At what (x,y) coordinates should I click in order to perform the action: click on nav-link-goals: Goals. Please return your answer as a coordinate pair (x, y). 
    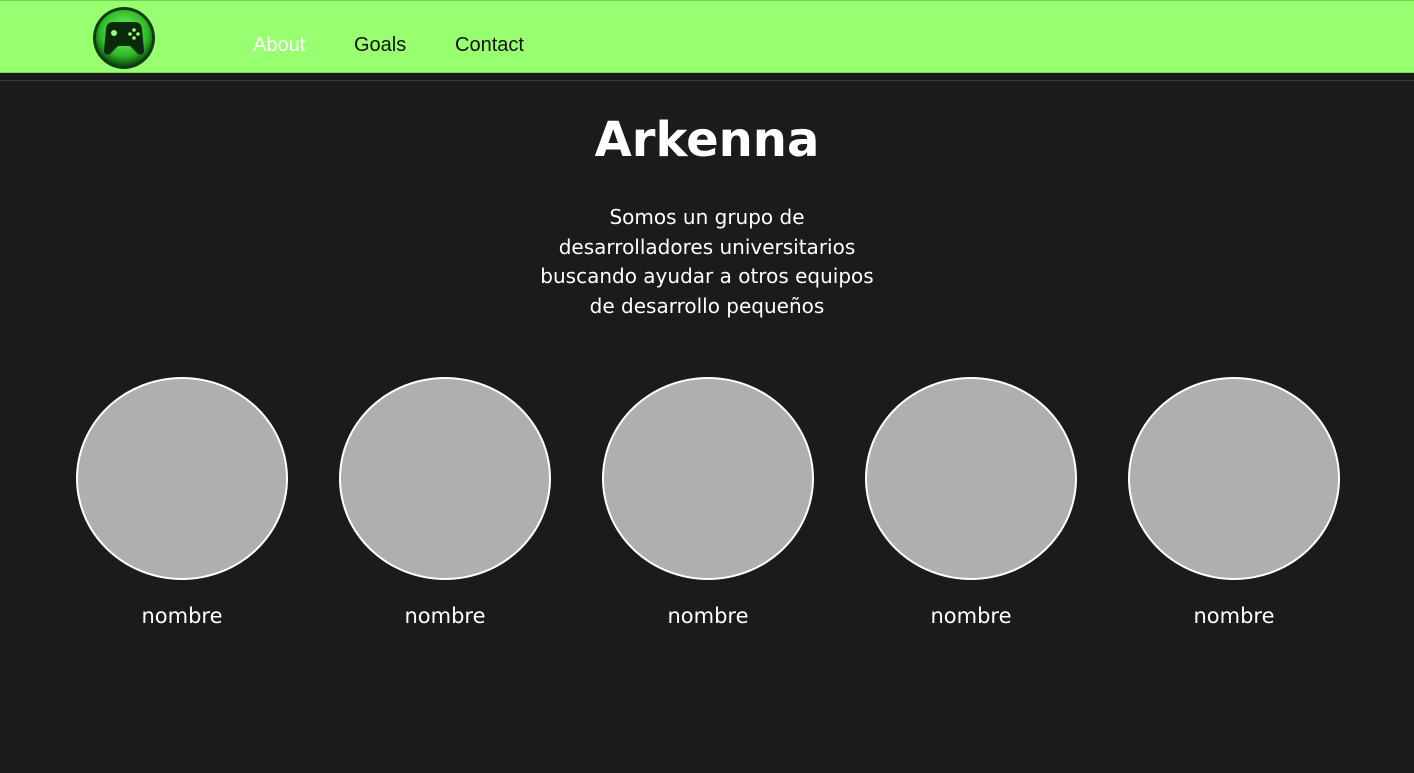
    Looking at the image, I should click on (380, 45).